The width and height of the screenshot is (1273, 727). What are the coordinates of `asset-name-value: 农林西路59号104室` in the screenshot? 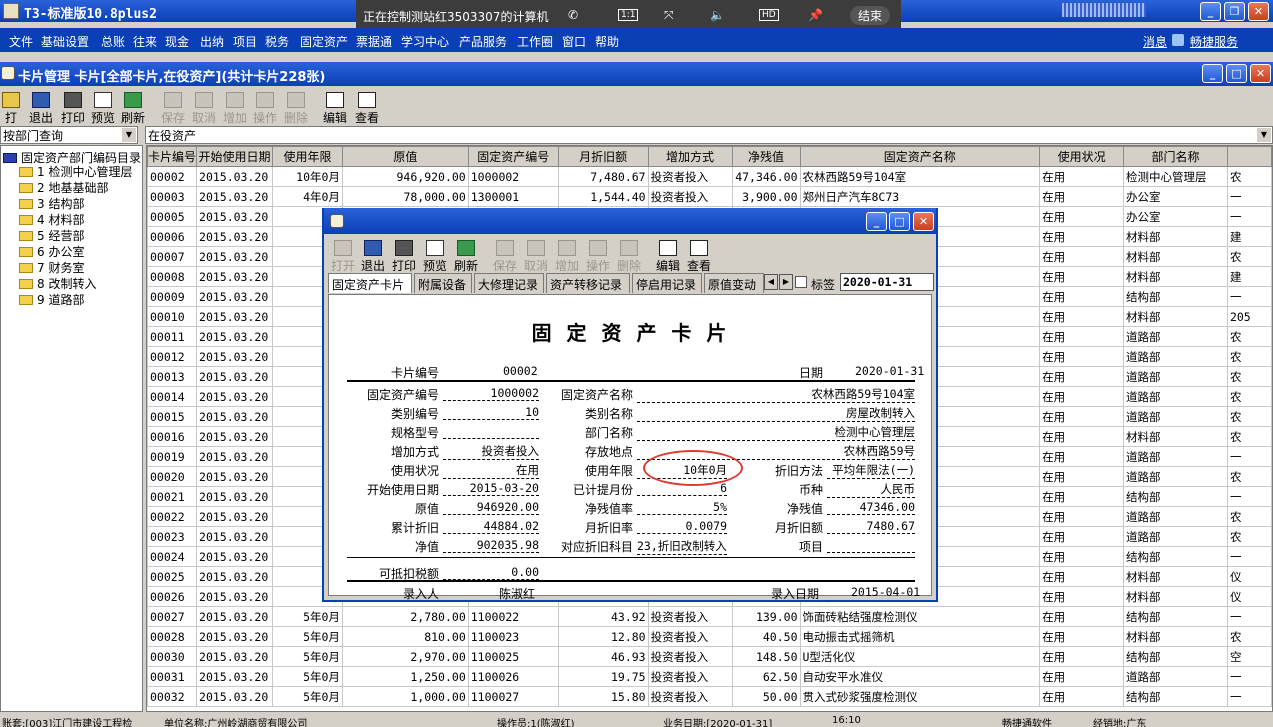 It's located at (776, 394).